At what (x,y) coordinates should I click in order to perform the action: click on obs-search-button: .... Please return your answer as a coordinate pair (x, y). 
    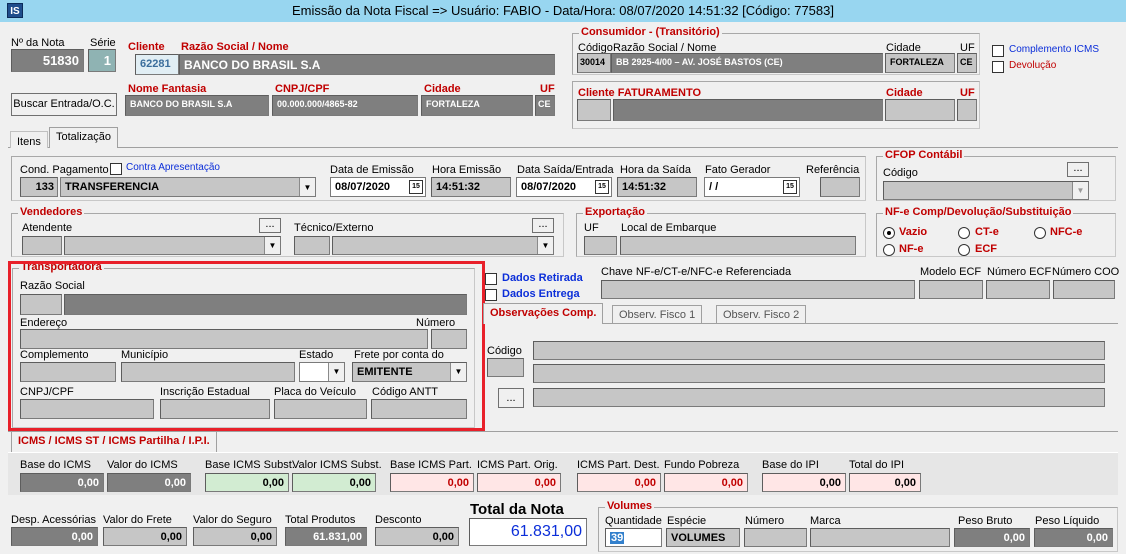
    Looking at the image, I should click on (511, 398).